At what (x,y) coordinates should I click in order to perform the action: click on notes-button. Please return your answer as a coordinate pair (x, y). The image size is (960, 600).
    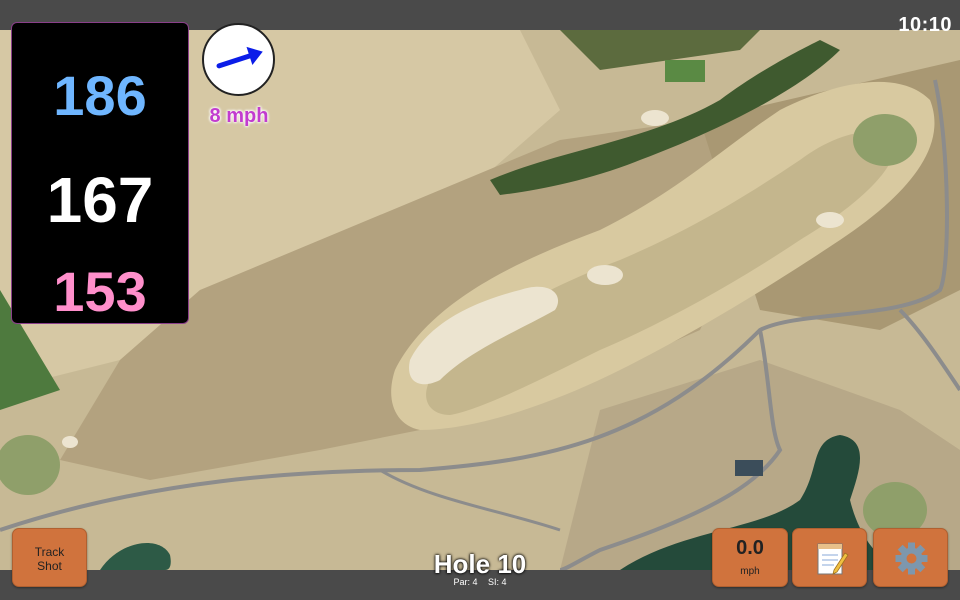
    Looking at the image, I should click on (829, 557).